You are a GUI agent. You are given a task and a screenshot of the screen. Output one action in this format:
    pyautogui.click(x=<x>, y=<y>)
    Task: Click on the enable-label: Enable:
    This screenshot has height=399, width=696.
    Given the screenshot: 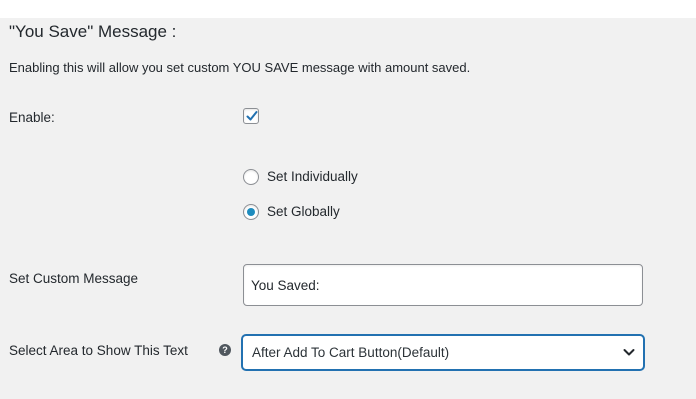 What is the action you would take?
    pyautogui.click(x=32, y=117)
    